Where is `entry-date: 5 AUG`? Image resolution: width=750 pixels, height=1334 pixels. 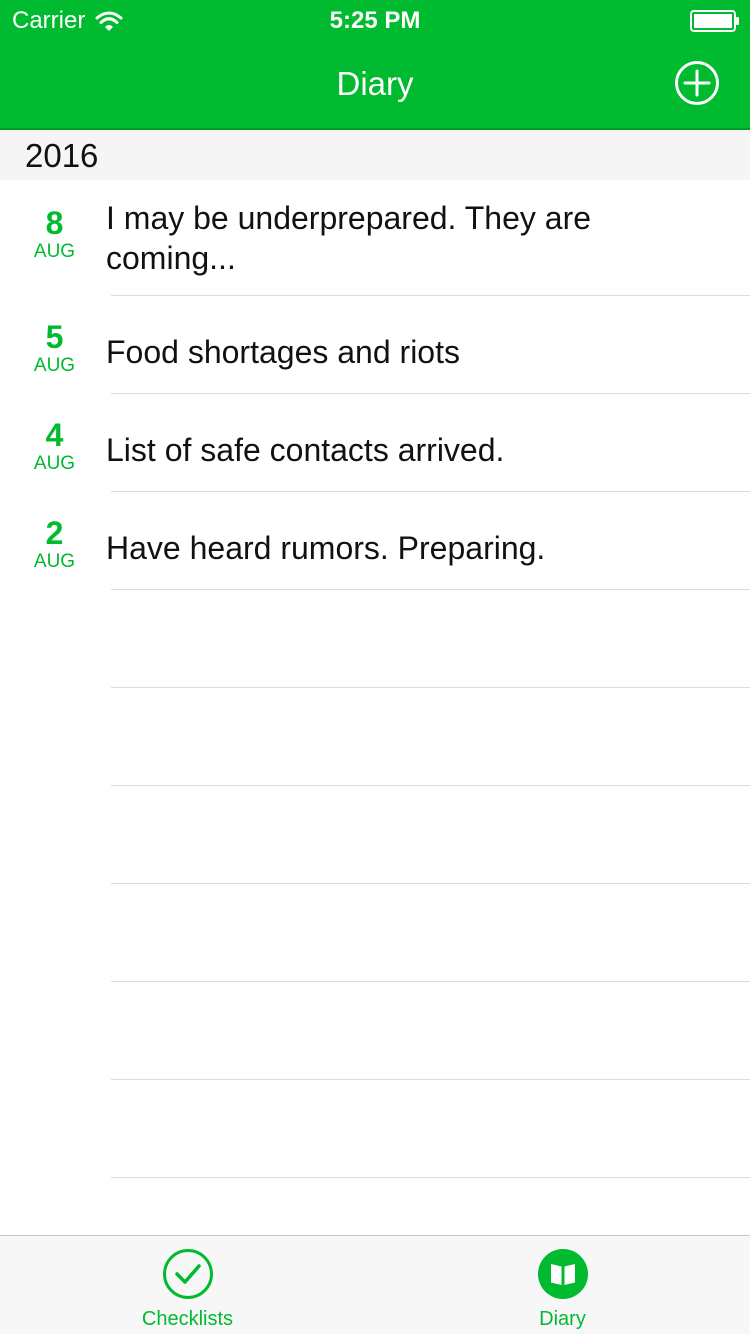 entry-date: 5 AUG is located at coordinates (54, 349).